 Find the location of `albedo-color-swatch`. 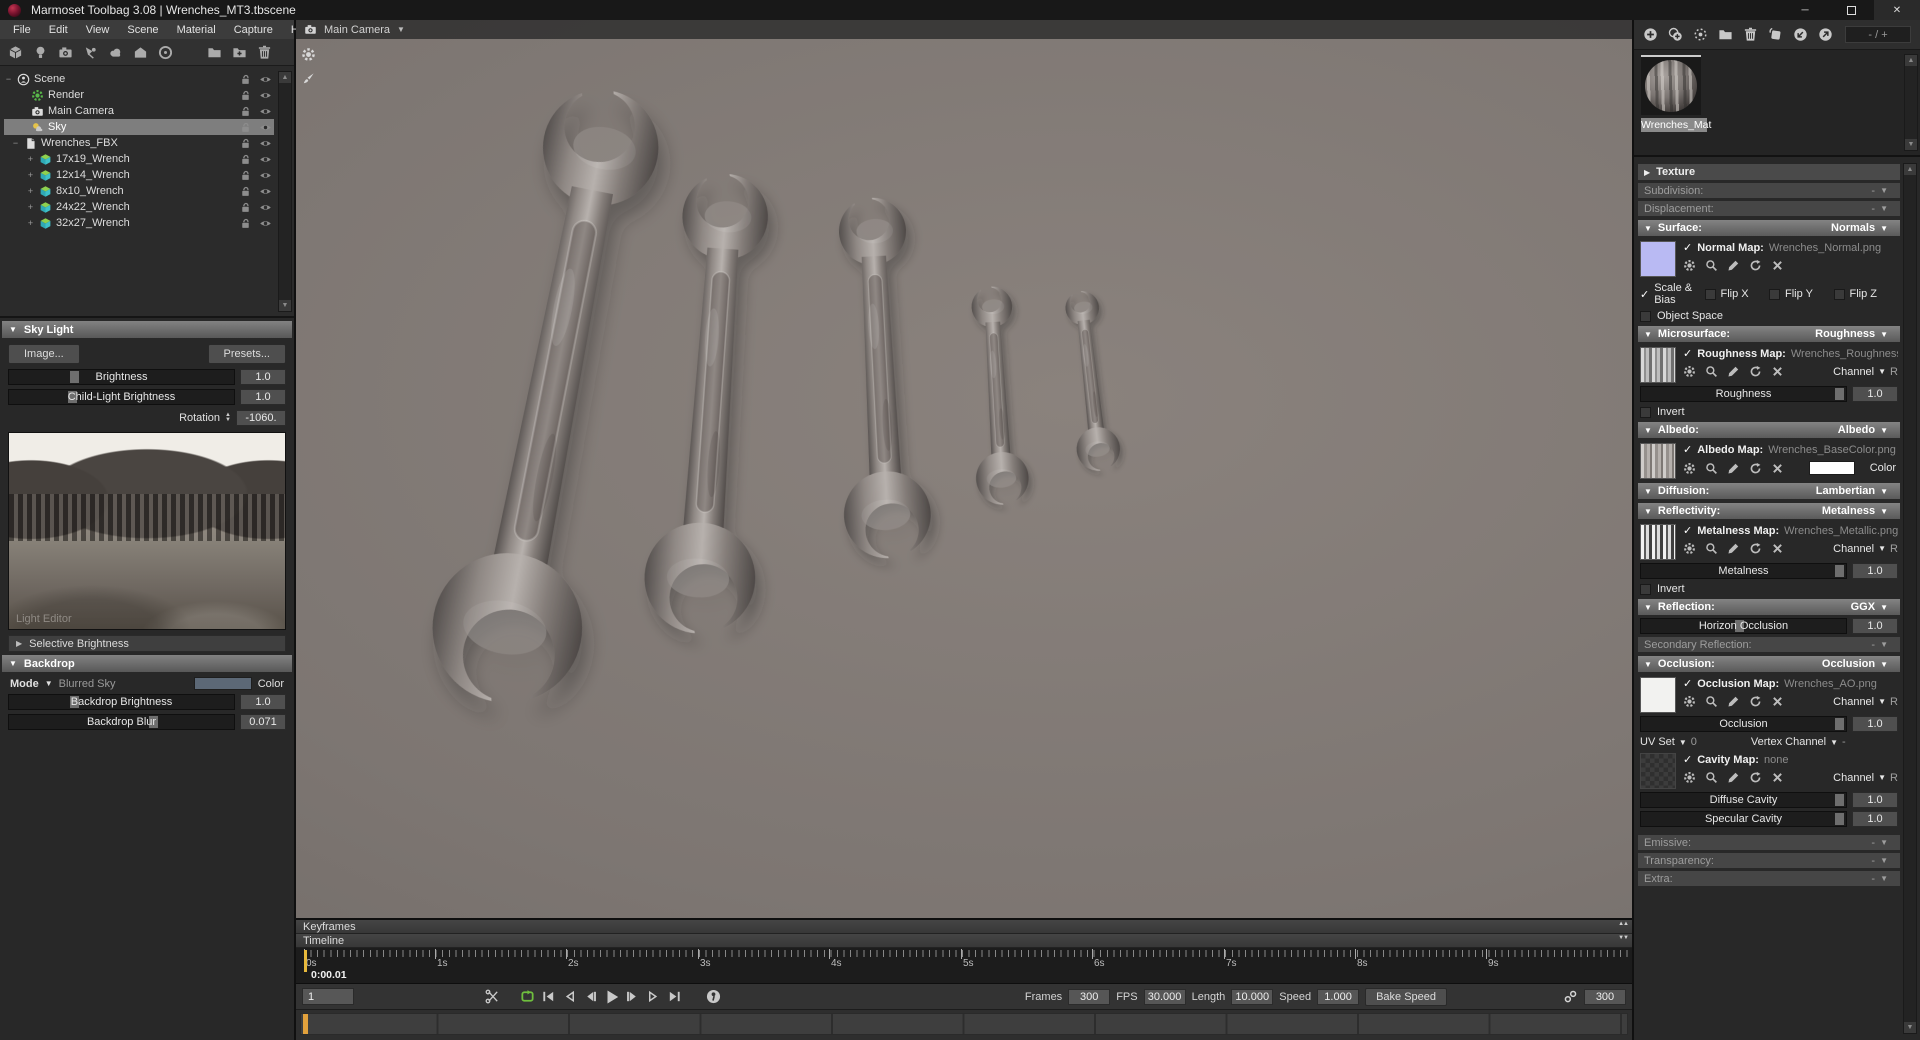

albedo-color-swatch is located at coordinates (1831, 468).